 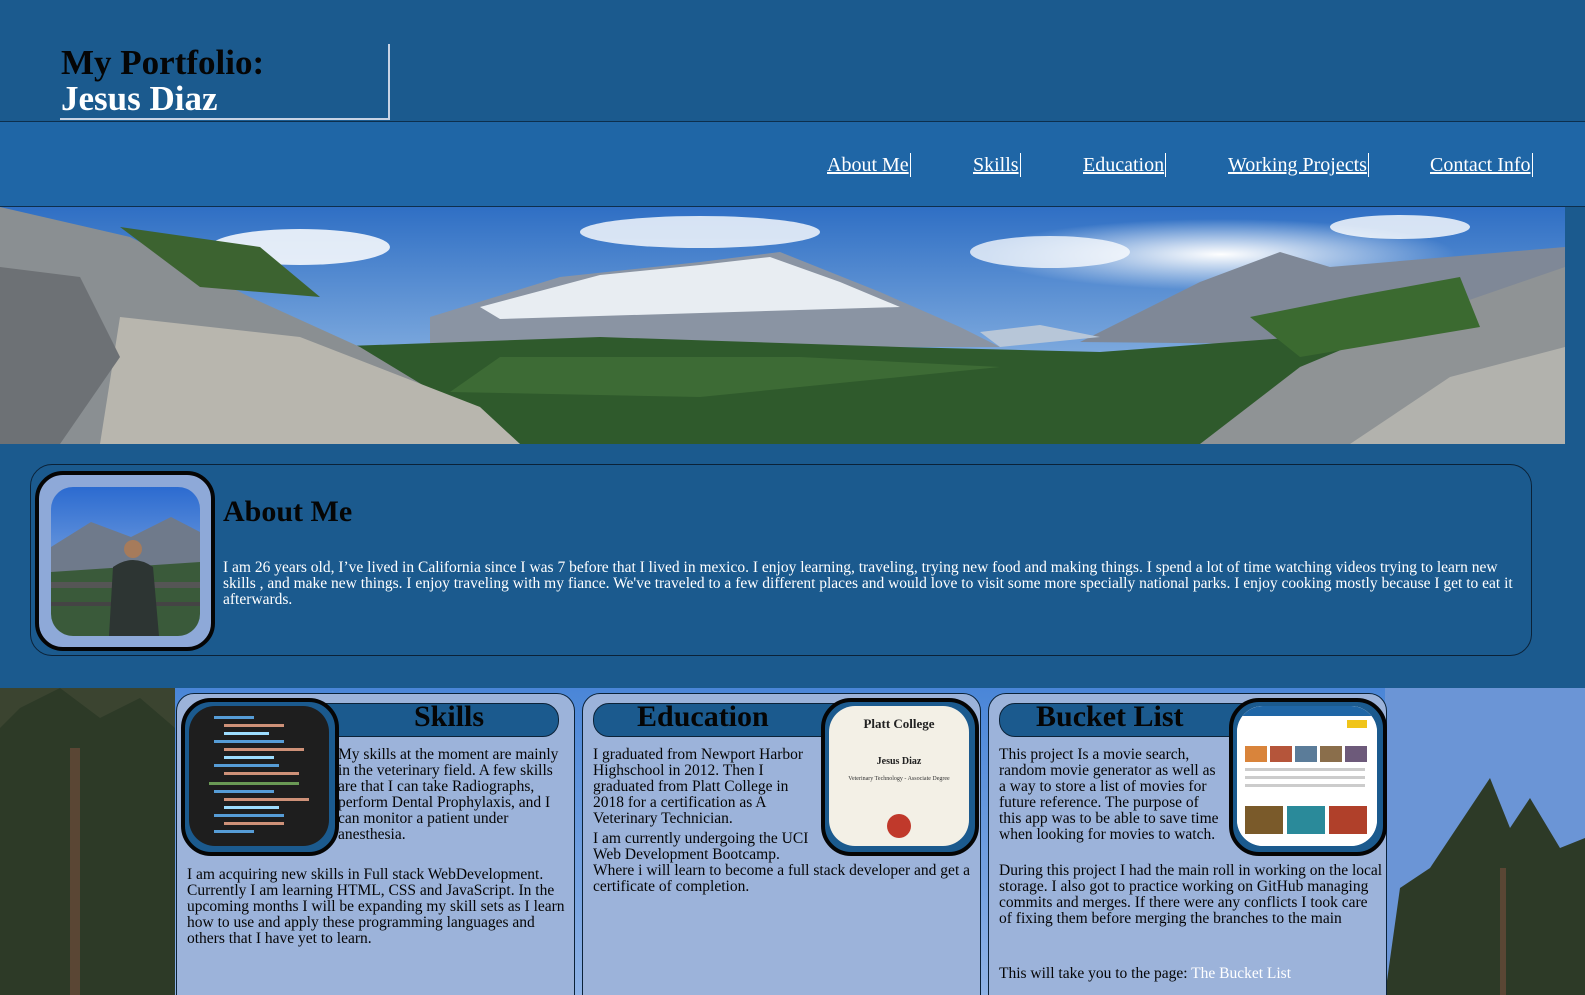 I want to click on avatar, so click(x=125, y=561).